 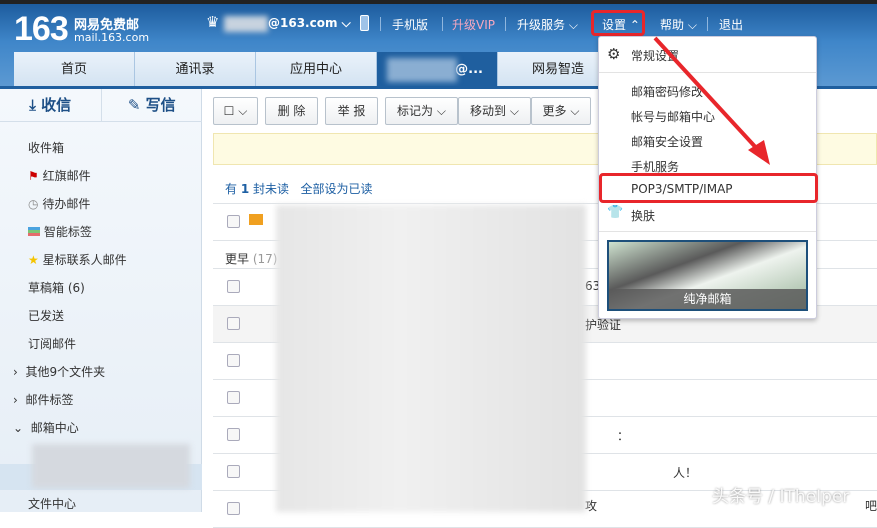 I want to click on red-arrow-annotation, so click(x=711, y=100).